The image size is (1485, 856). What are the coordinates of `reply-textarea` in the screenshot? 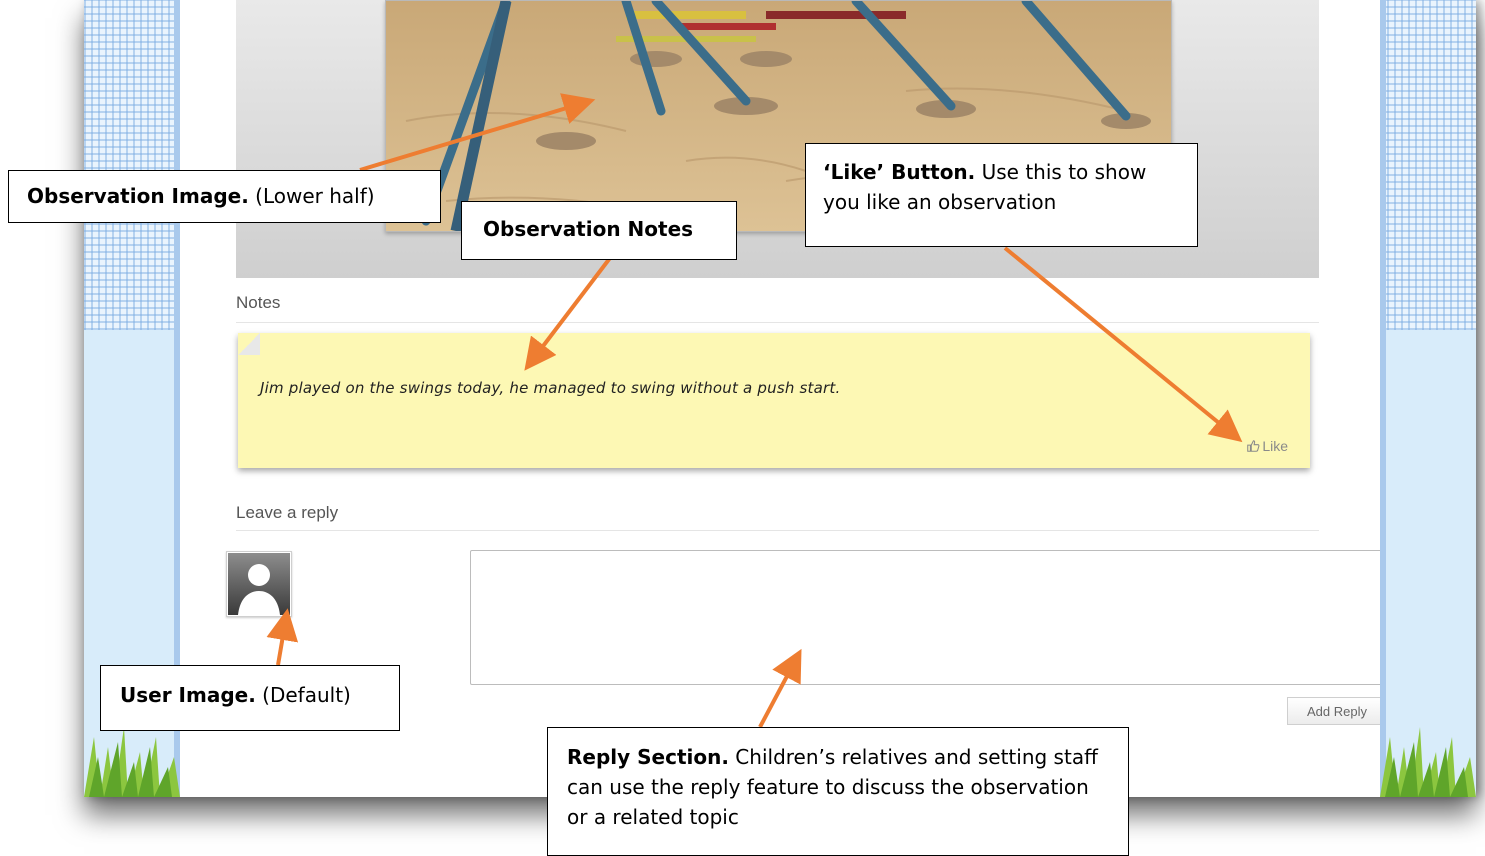 It's located at (935, 617).